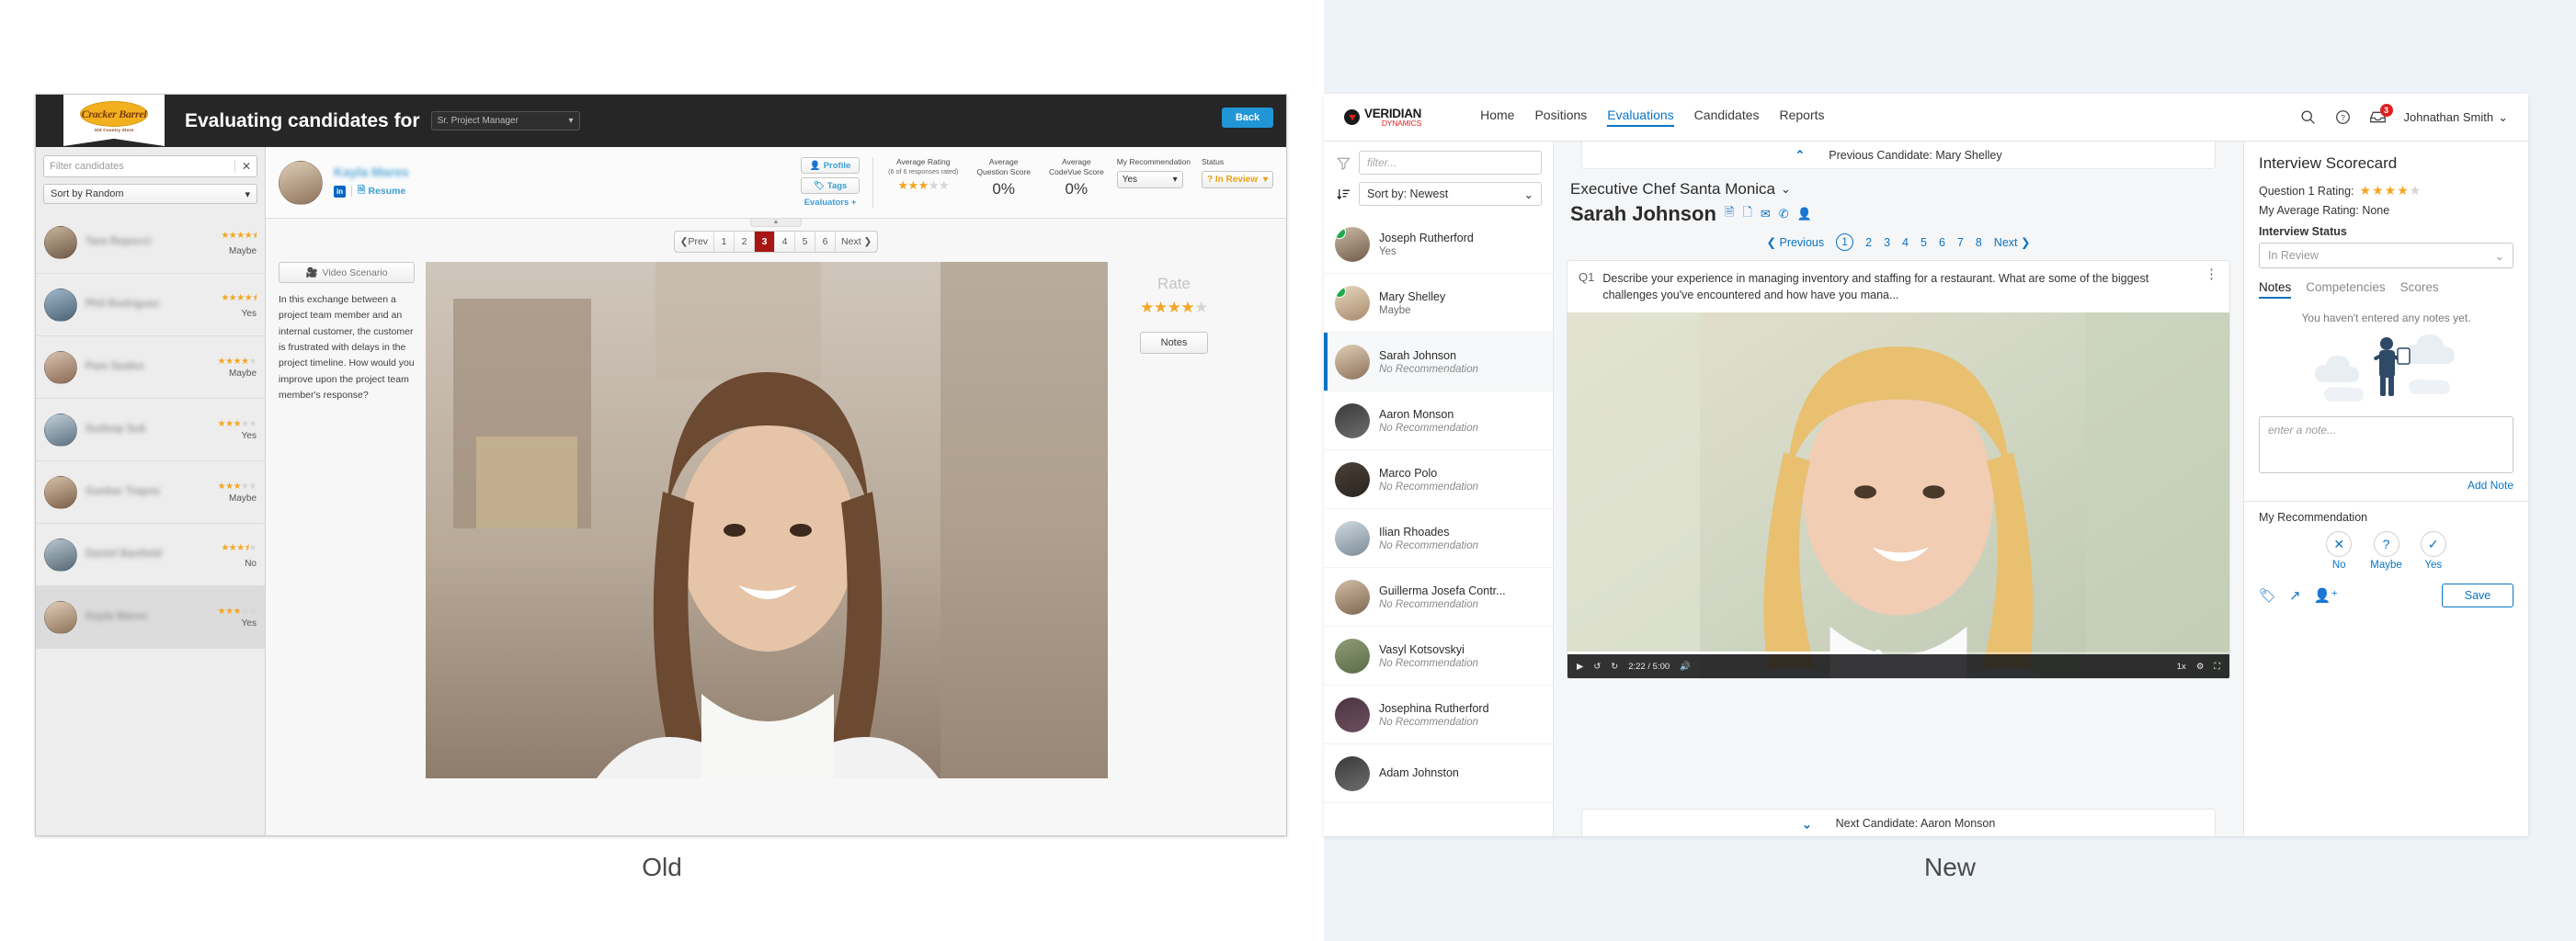  I want to click on sort-select: Sort by Random ▾, so click(150, 194).